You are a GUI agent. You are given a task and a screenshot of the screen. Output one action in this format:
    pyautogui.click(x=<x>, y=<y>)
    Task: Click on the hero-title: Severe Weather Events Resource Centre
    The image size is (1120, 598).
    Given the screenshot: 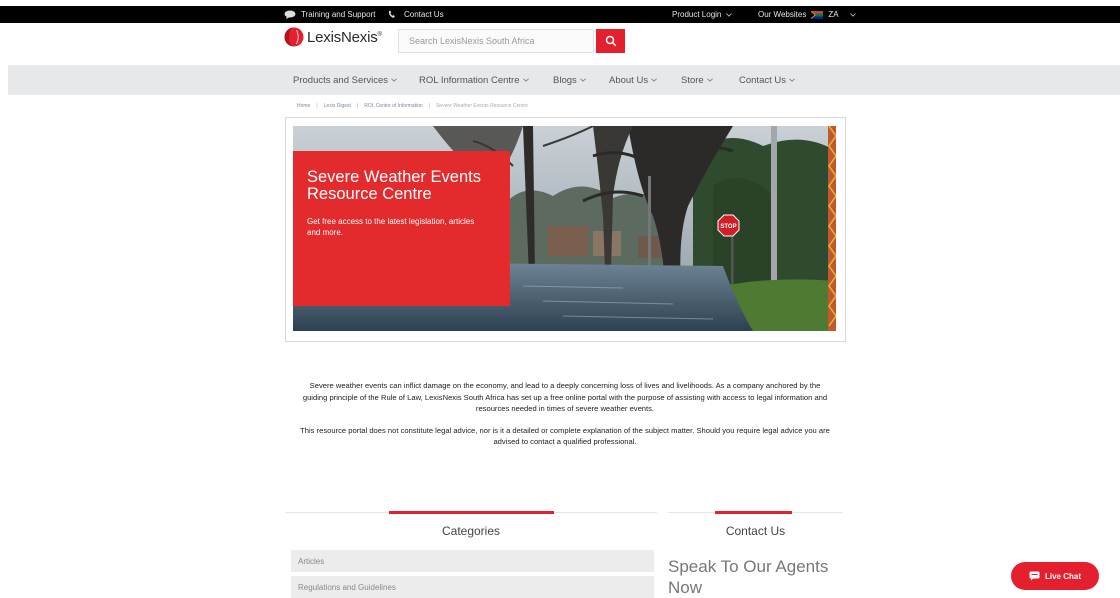 What is the action you would take?
    pyautogui.click(x=394, y=185)
    